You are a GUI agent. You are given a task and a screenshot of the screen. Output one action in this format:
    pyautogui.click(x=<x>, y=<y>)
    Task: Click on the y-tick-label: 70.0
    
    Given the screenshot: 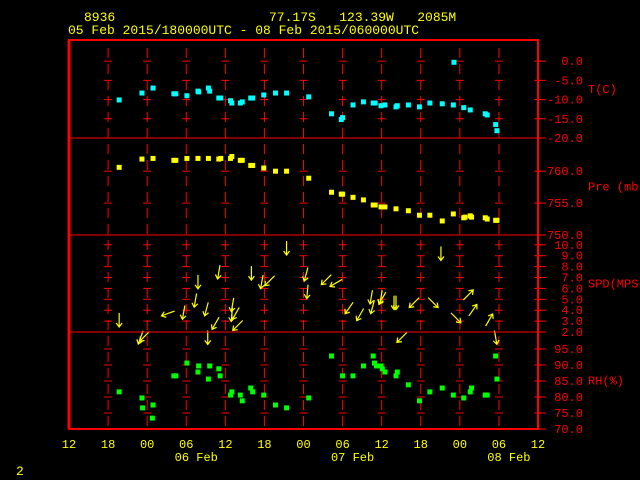 What is the action you would take?
    pyautogui.click(x=568, y=430)
    